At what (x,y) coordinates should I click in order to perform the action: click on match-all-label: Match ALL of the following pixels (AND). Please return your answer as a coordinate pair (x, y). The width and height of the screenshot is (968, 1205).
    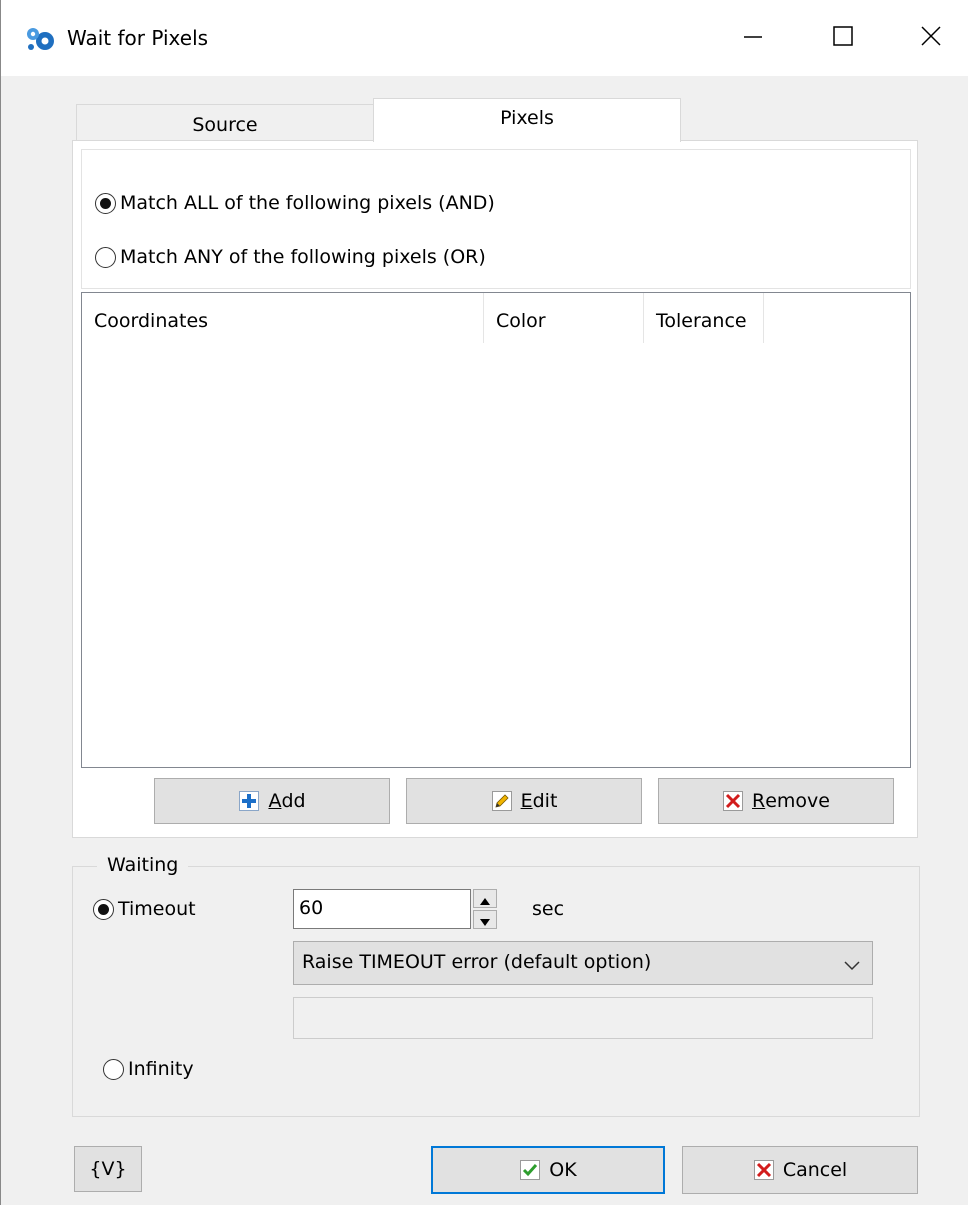
    Looking at the image, I should click on (307, 203).